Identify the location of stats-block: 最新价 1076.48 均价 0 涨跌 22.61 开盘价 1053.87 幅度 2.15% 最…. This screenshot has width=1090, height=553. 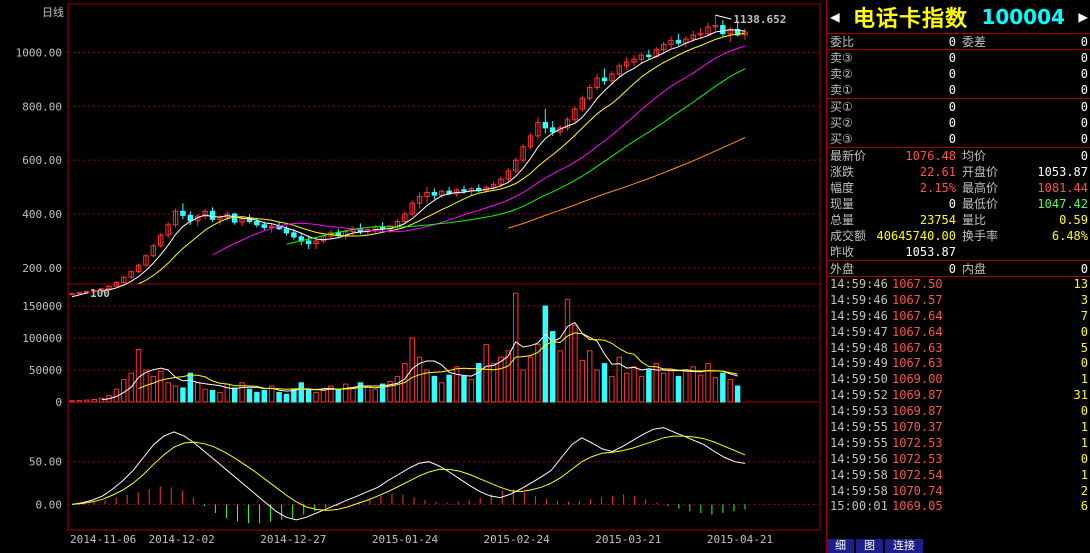
(958, 204).